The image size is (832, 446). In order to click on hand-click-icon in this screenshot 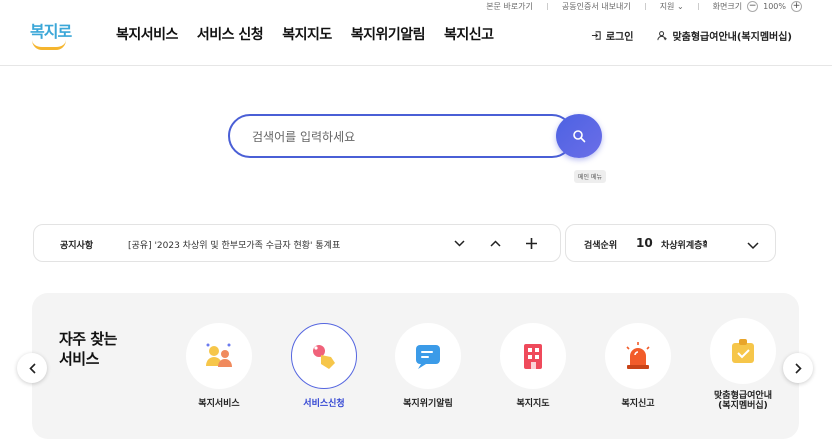, I will do `click(324, 357)`.